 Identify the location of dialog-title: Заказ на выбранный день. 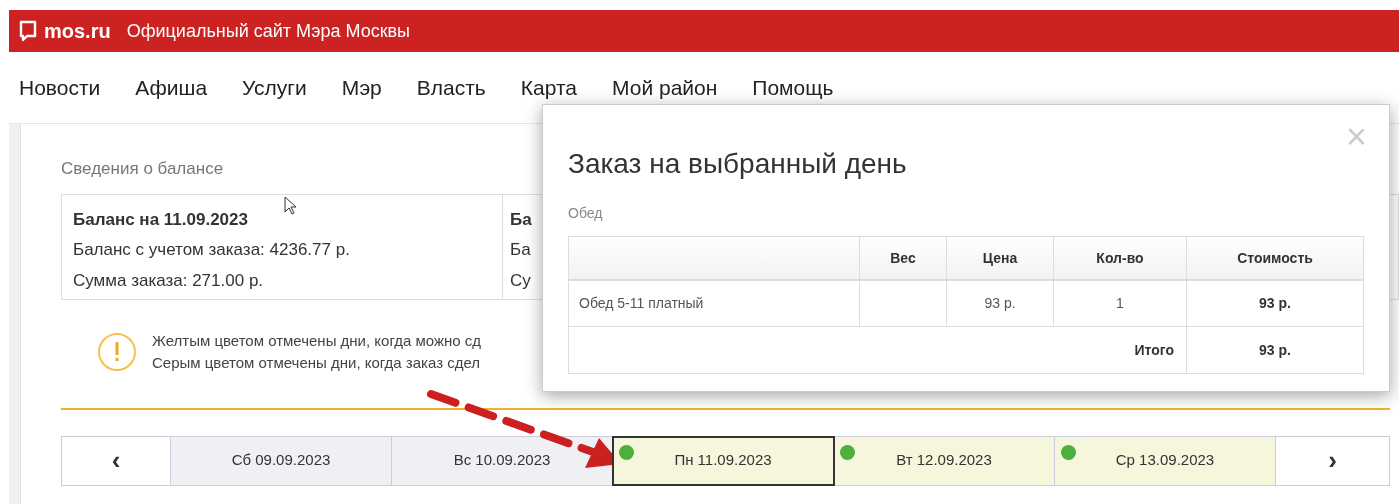
(738, 164).